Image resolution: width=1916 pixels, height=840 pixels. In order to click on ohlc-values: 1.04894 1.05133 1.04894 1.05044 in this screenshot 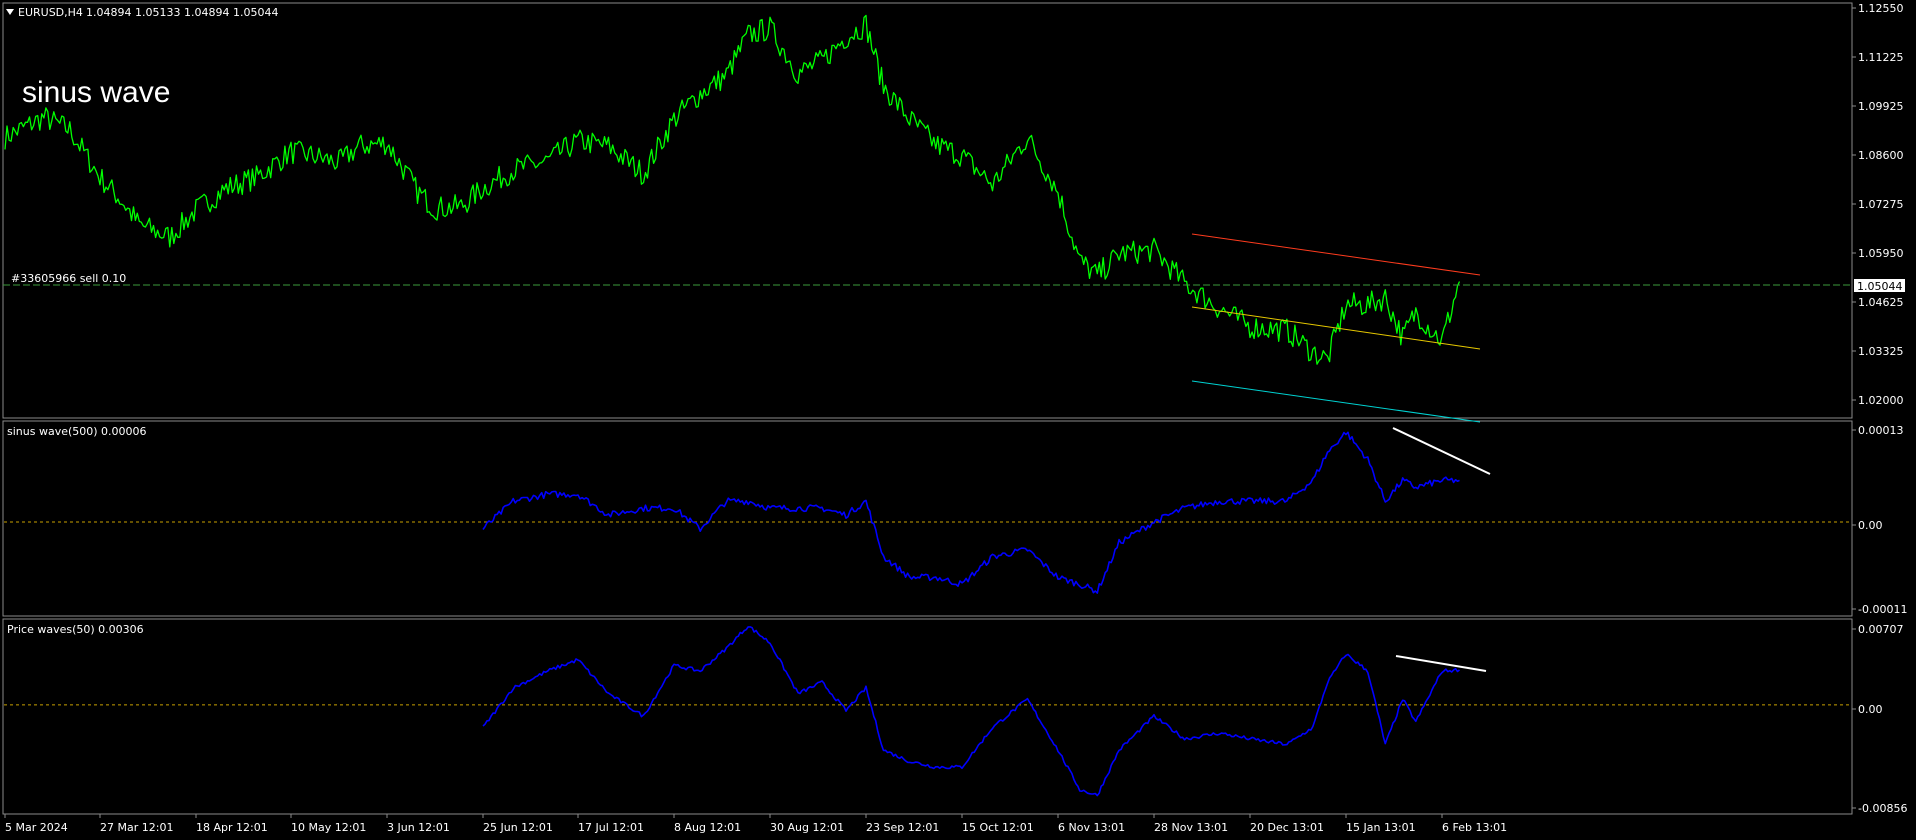, I will do `click(182, 12)`.